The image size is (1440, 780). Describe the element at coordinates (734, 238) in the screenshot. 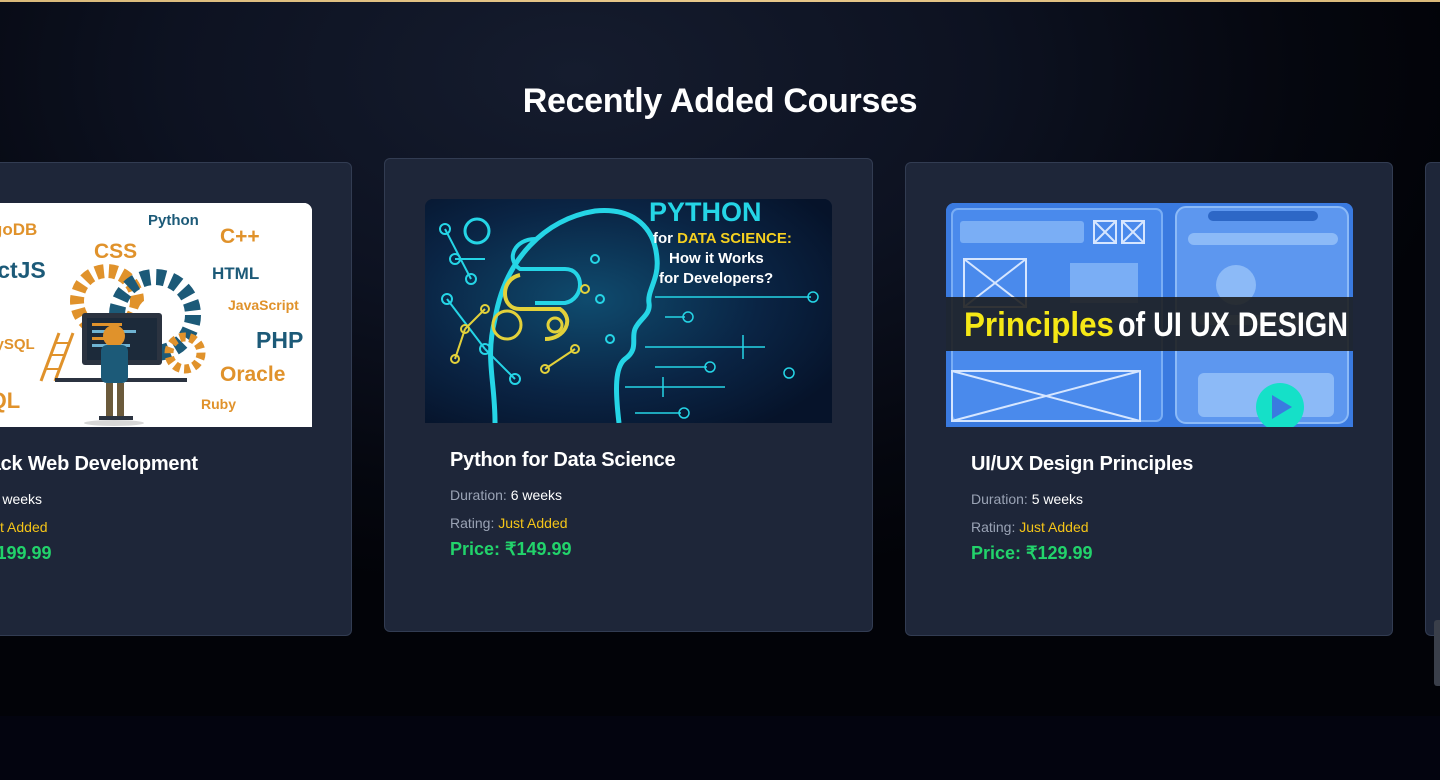

I see `image-word: DATA SCIENCE:` at that location.